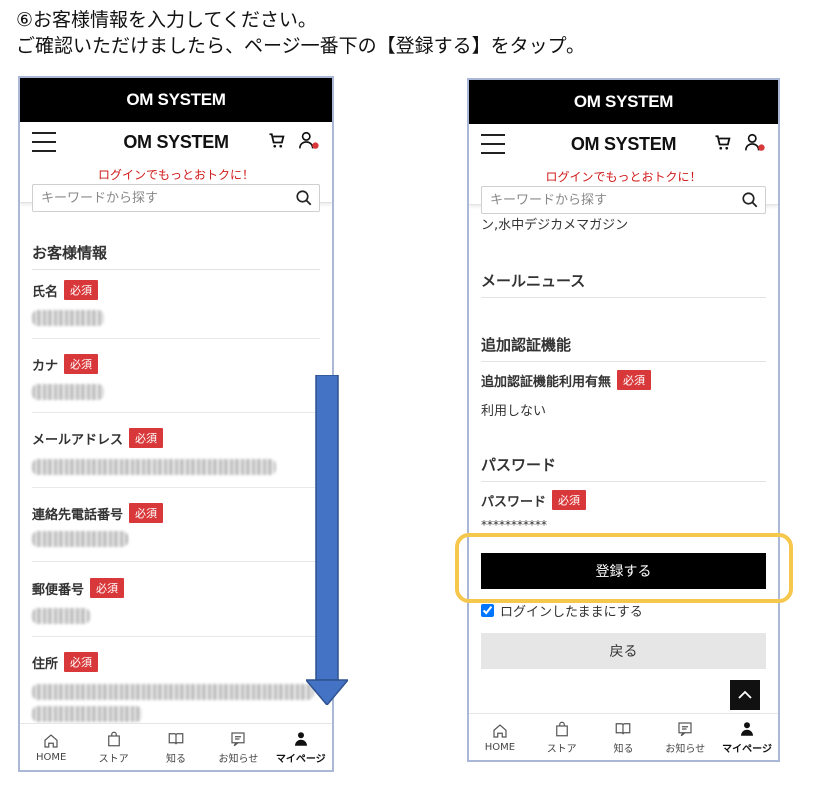 This screenshot has width=819, height=788. Describe the element at coordinates (624, 568) in the screenshot. I see `register-highlight-frame` at that location.